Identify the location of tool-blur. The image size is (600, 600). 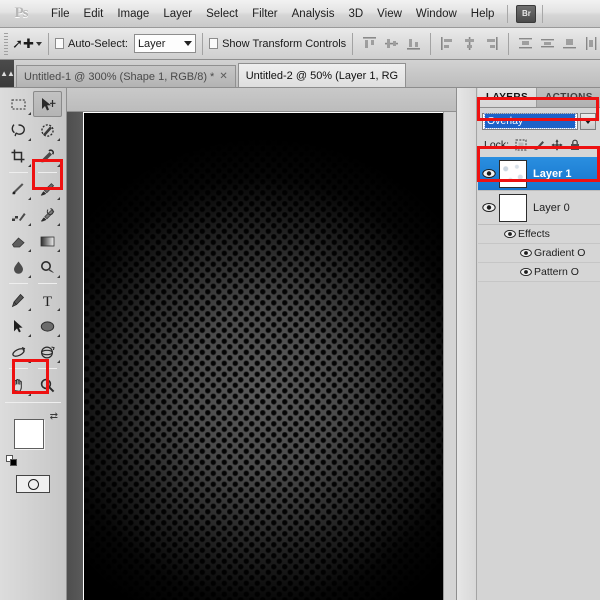
(18, 267).